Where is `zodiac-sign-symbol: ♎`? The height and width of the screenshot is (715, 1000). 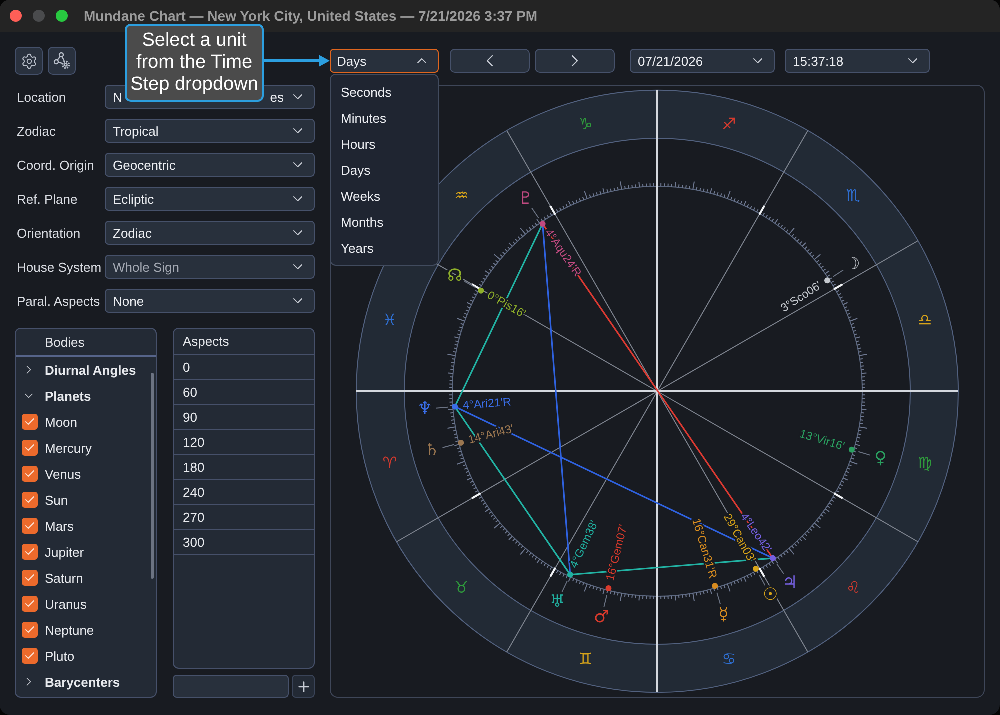
zodiac-sign-symbol: ♎ is located at coordinates (925, 320).